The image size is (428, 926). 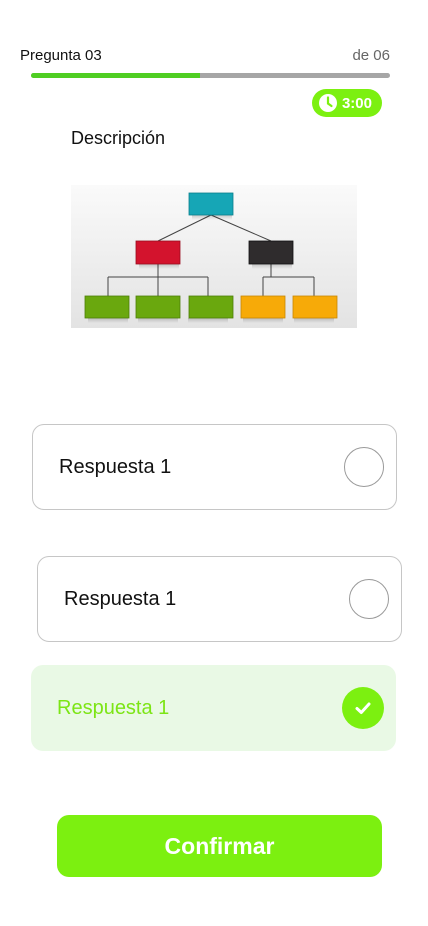 I want to click on question-total: de 06, so click(x=371, y=55).